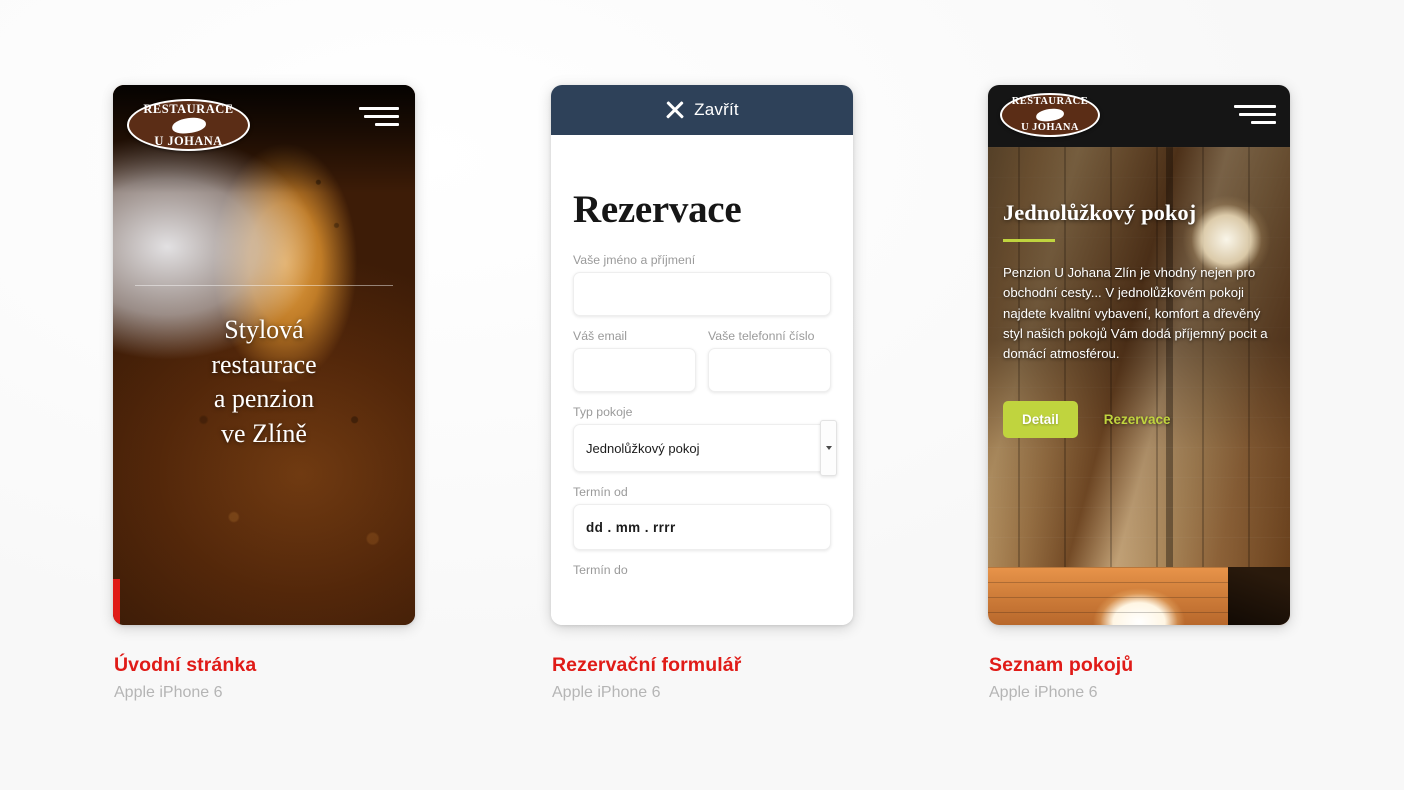 The height and width of the screenshot is (790, 1404). Describe the element at coordinates (1040, 419) in the screenshot. I see `detail-button: Detail` at that location.